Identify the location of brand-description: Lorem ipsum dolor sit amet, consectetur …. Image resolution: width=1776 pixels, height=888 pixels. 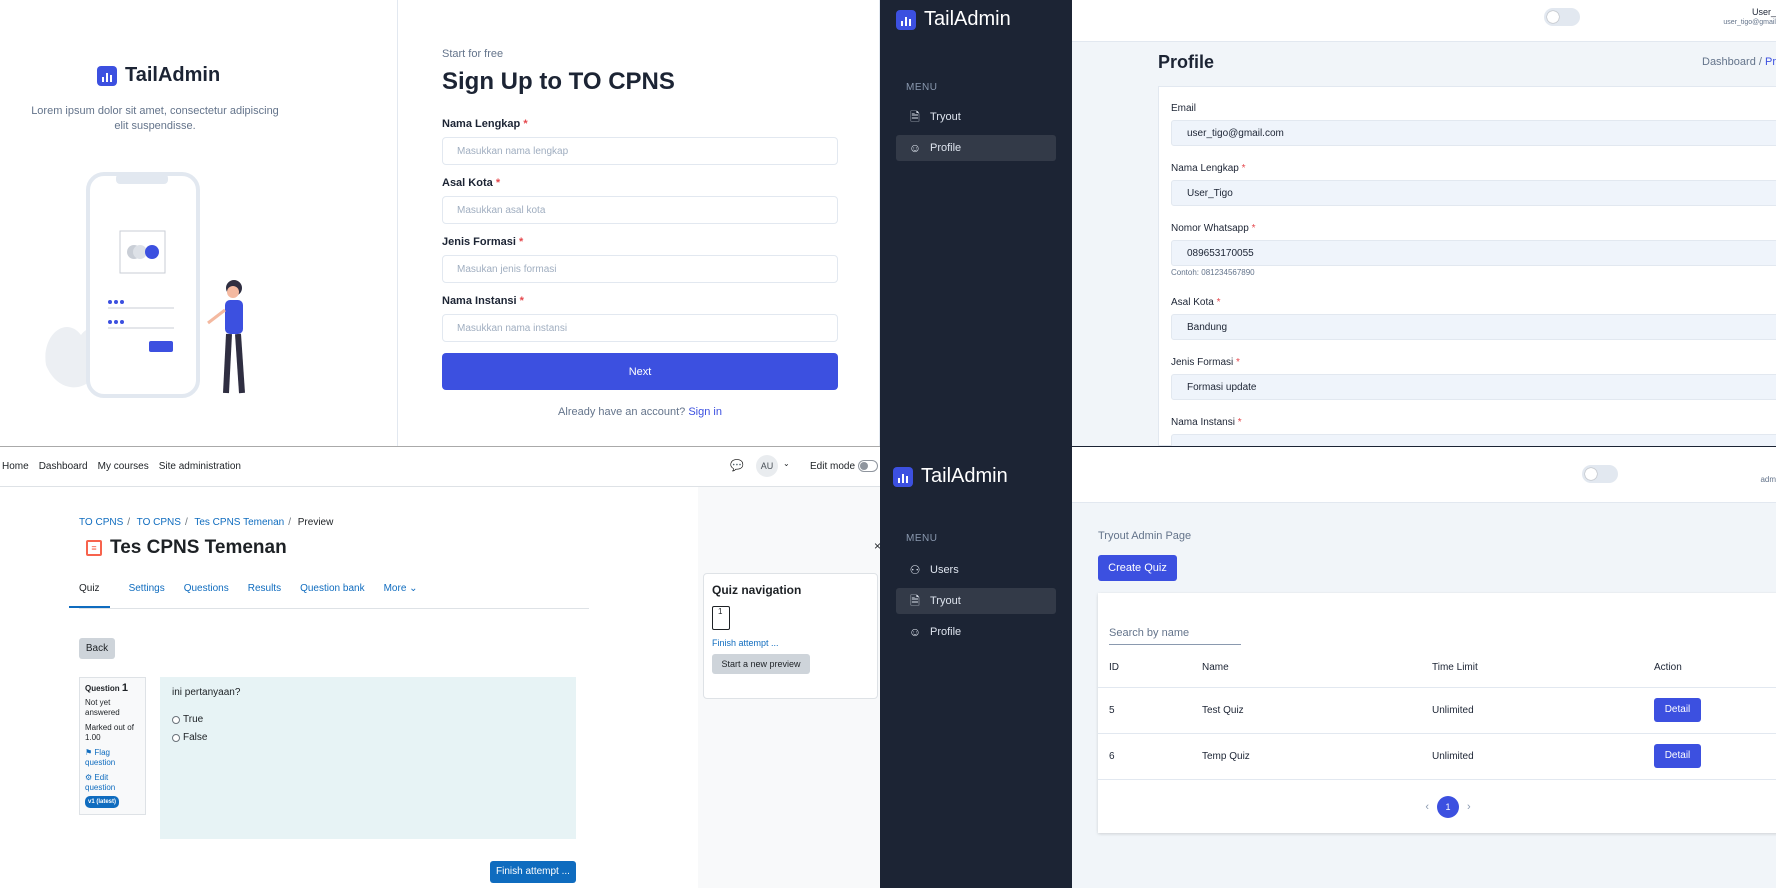
(155, 118).